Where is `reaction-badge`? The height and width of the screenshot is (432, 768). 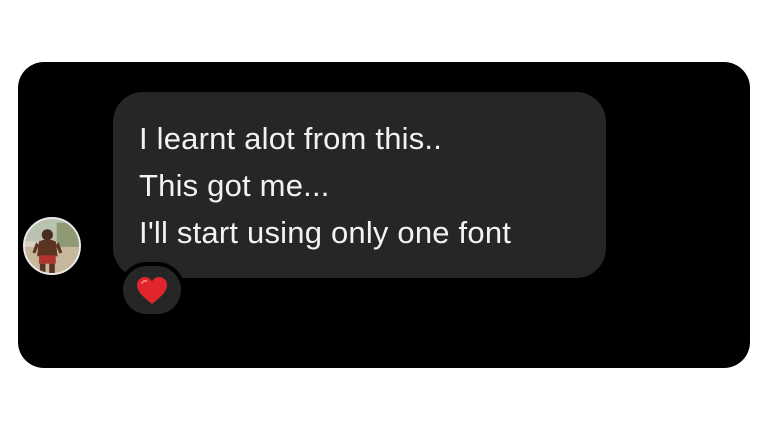
reaction-badge is located at coordinates (152, 290).